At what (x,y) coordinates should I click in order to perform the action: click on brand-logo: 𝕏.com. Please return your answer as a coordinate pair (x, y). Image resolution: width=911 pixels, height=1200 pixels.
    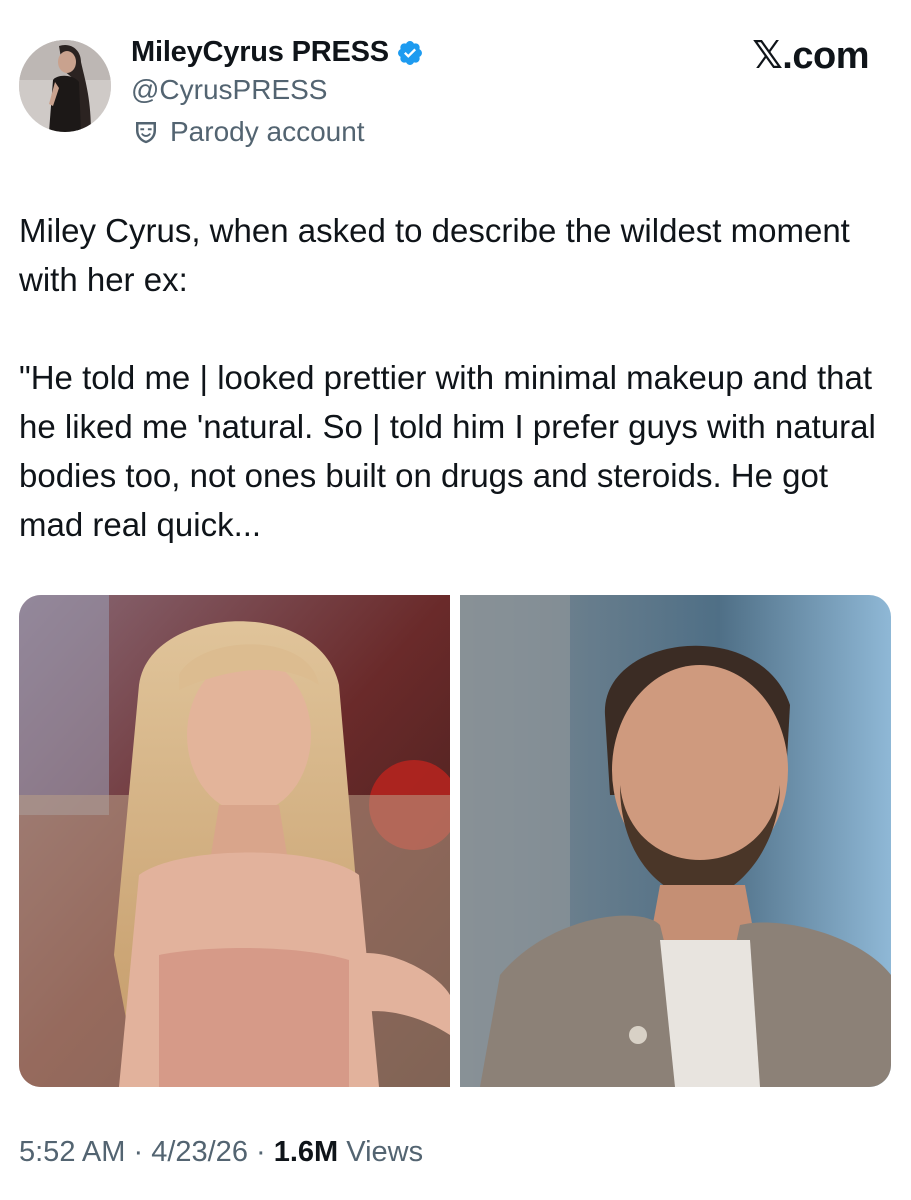
    Looking at the image, I should click on (810, 56).